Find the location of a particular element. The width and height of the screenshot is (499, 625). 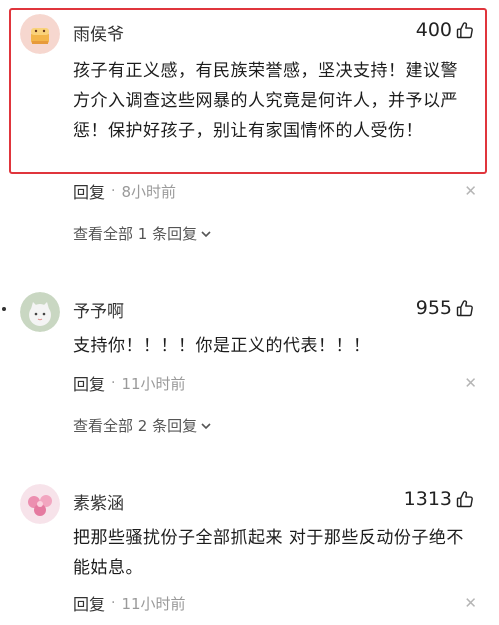

bullet-dot is located at coordinates (4, 309).